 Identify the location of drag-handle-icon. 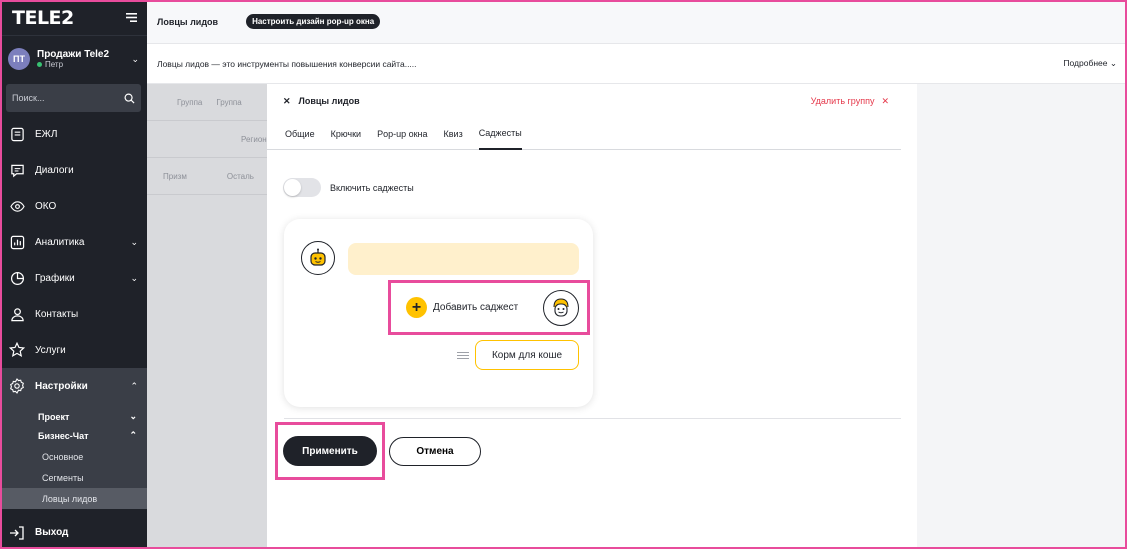
(463, 355).